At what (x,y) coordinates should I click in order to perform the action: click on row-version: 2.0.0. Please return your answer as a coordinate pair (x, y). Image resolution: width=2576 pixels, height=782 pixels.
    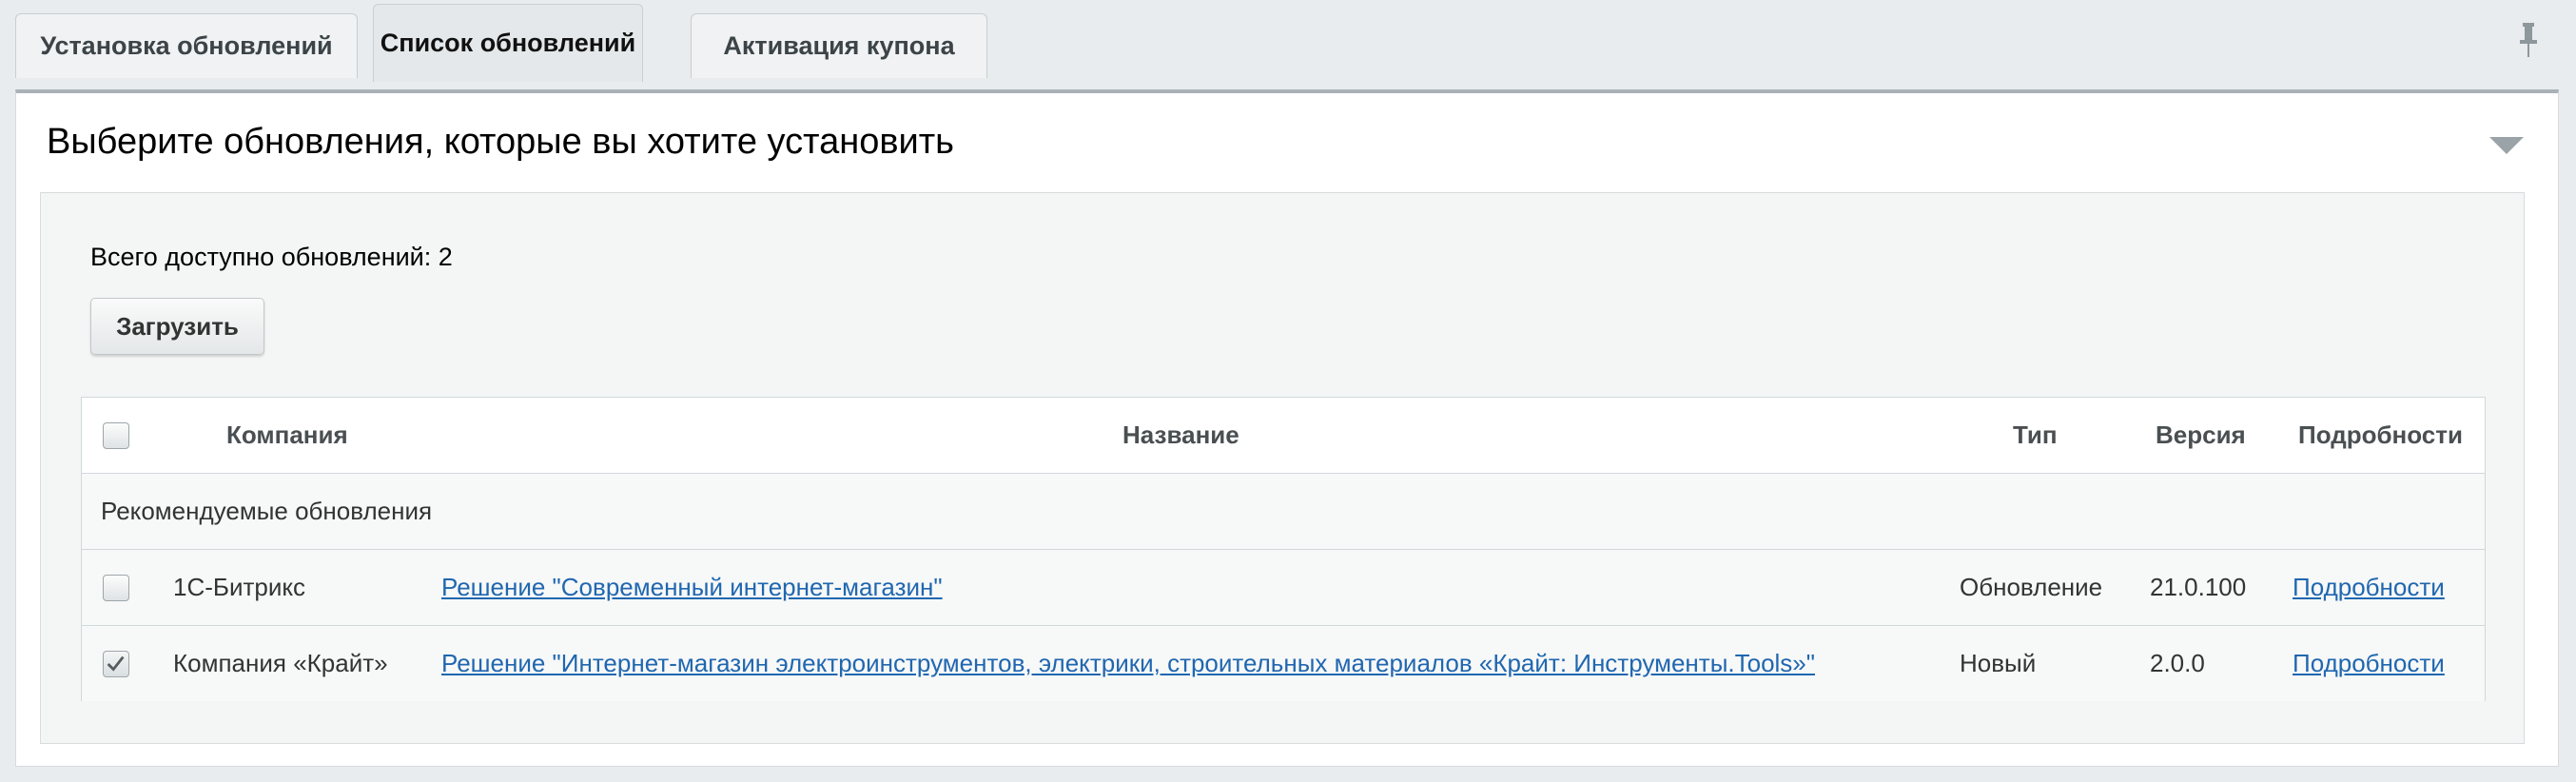
    Looking at the image, I should click on (2178, 663).